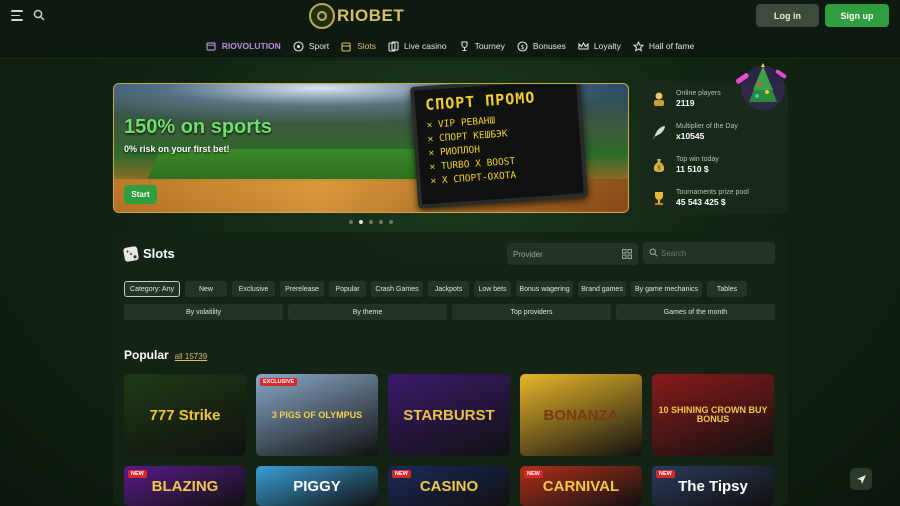 This screenshot has width=900, height=506. I want to click on nav-item-slots: Slots, so click(358, 46).